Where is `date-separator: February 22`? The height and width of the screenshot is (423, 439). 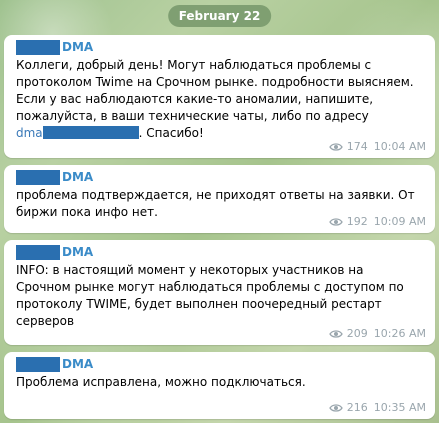 date-separator: February 22 is located at coordinates (219, 16).